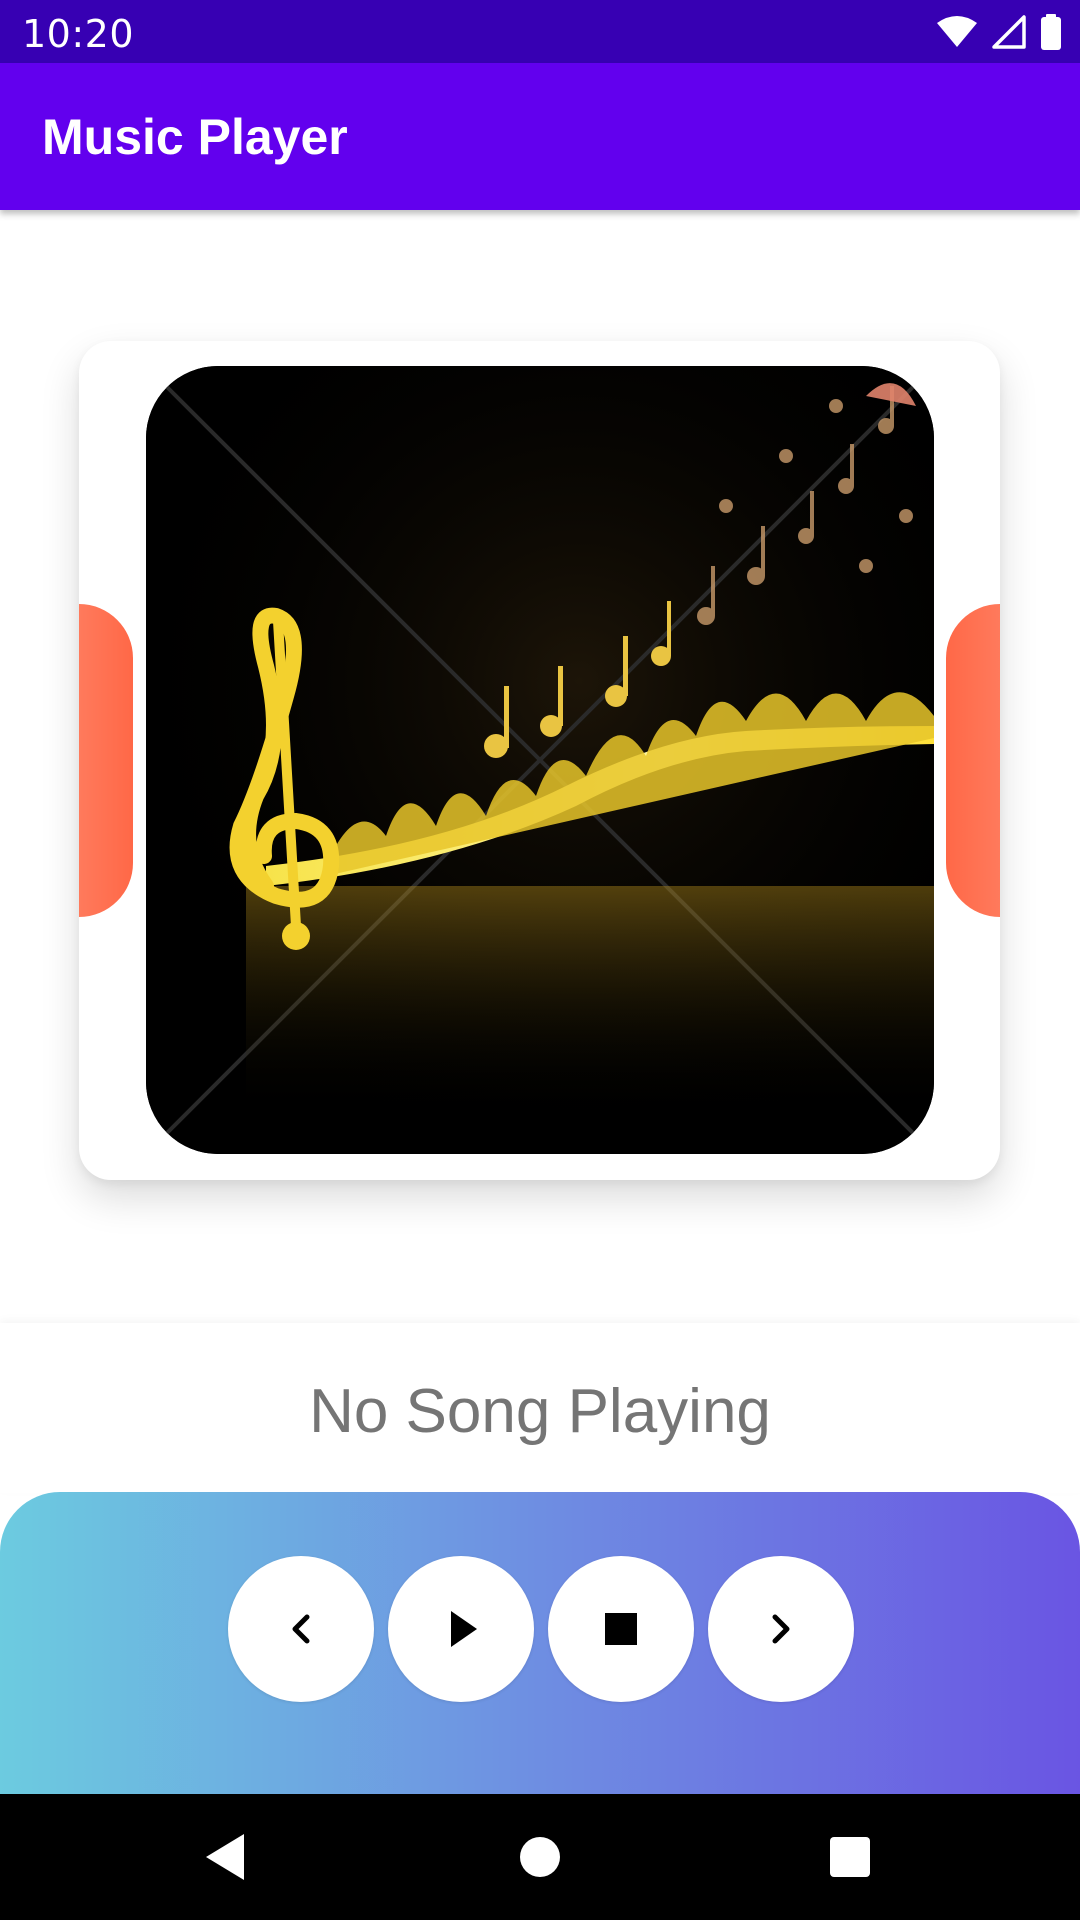 This screenshot has height=1920, width=1080. I want to click on now-playing-area: No Song Playing, so click(540, 1408).